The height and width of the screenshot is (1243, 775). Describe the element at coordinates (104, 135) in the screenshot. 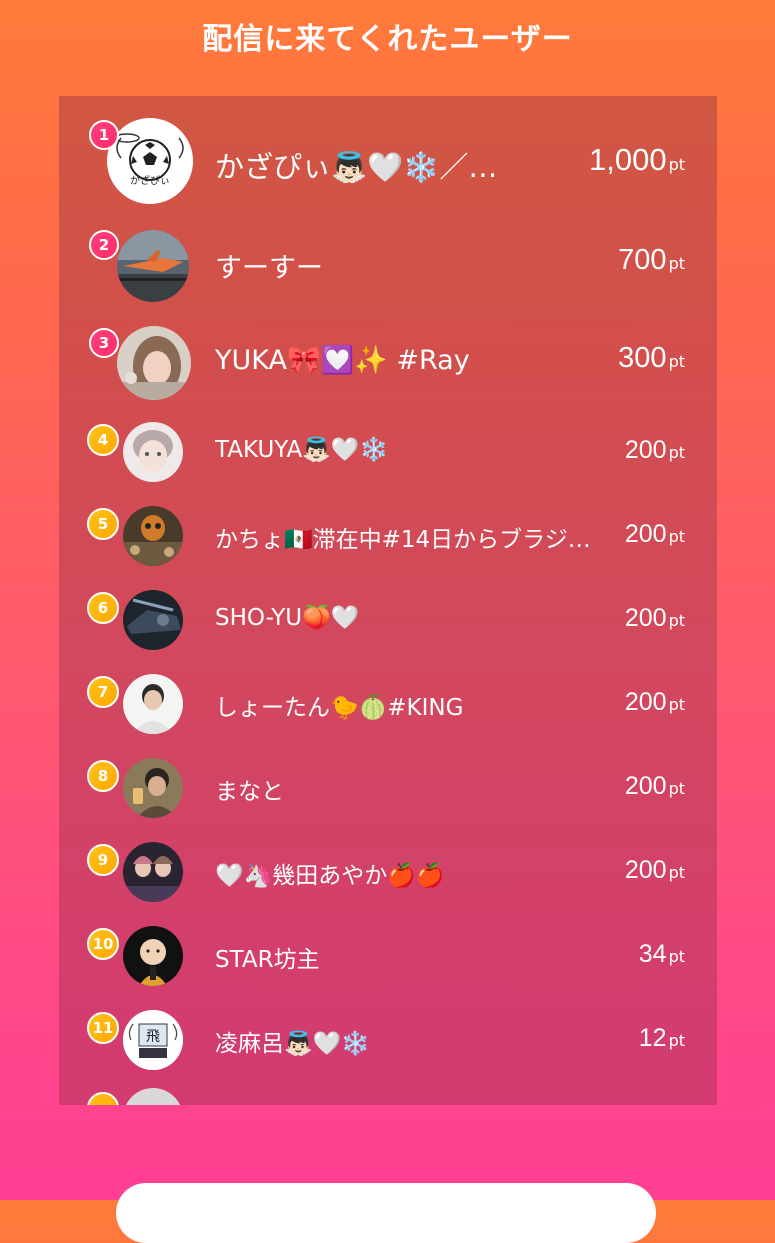

I see `rank-badge: 1` at that location.